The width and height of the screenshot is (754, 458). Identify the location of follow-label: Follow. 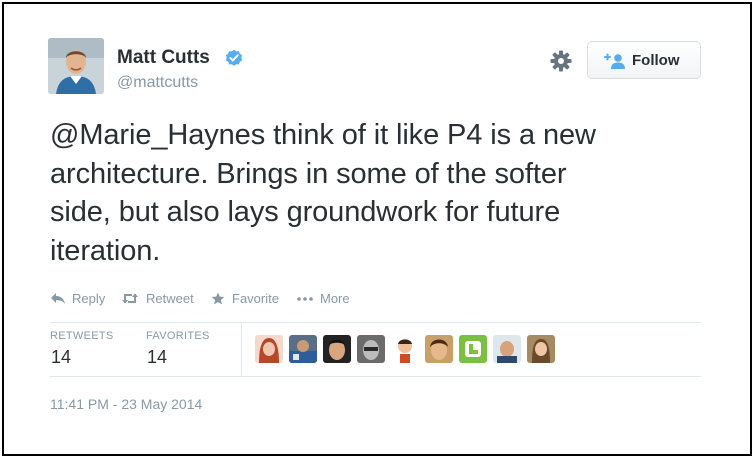
(656, 60).